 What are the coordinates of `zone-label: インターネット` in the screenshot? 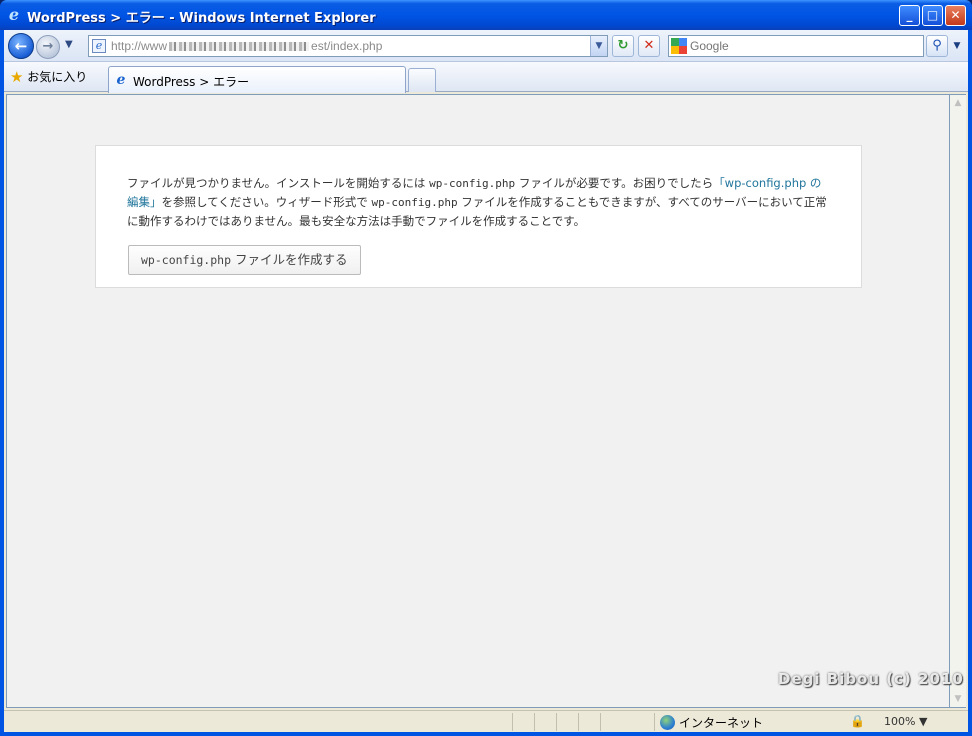 It's located at (721, 723).